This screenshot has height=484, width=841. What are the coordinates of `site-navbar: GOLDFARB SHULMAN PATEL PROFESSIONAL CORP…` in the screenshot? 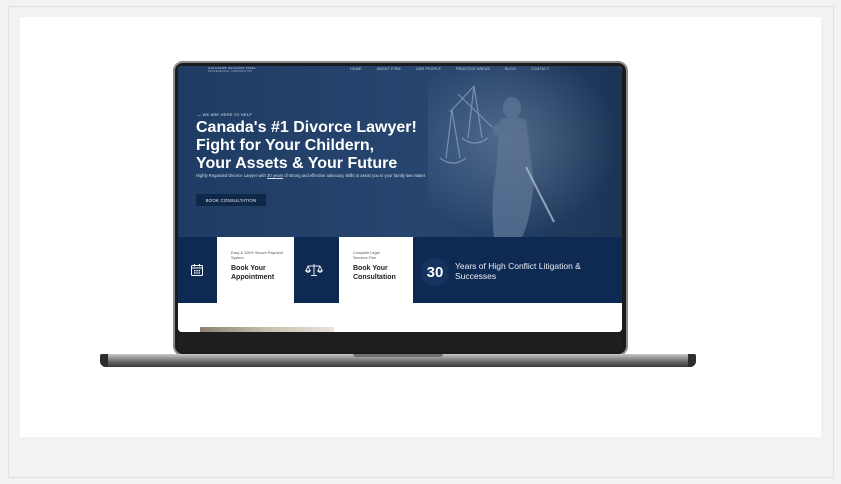 It's located at (400, 71).